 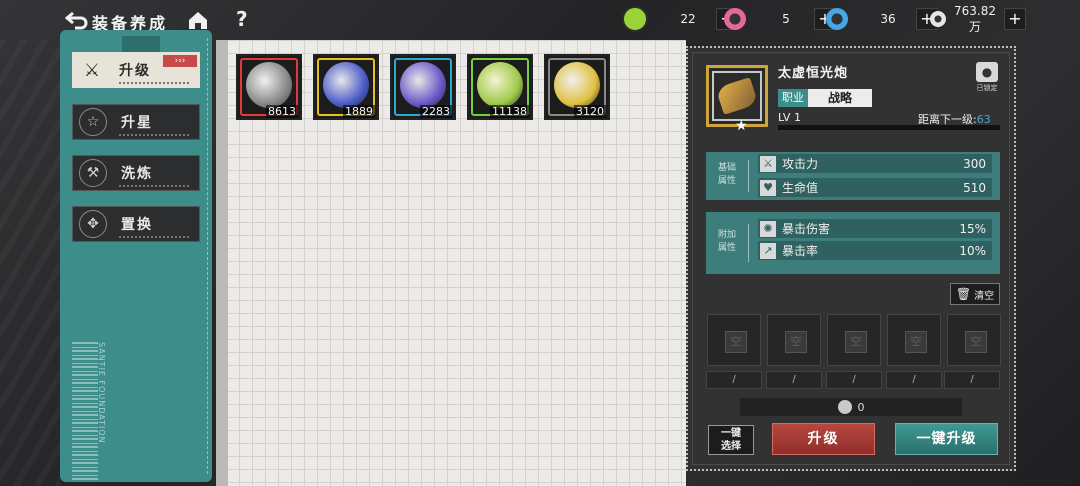 I want to click on inventory-item: 2283, so click(x=423, y=87).